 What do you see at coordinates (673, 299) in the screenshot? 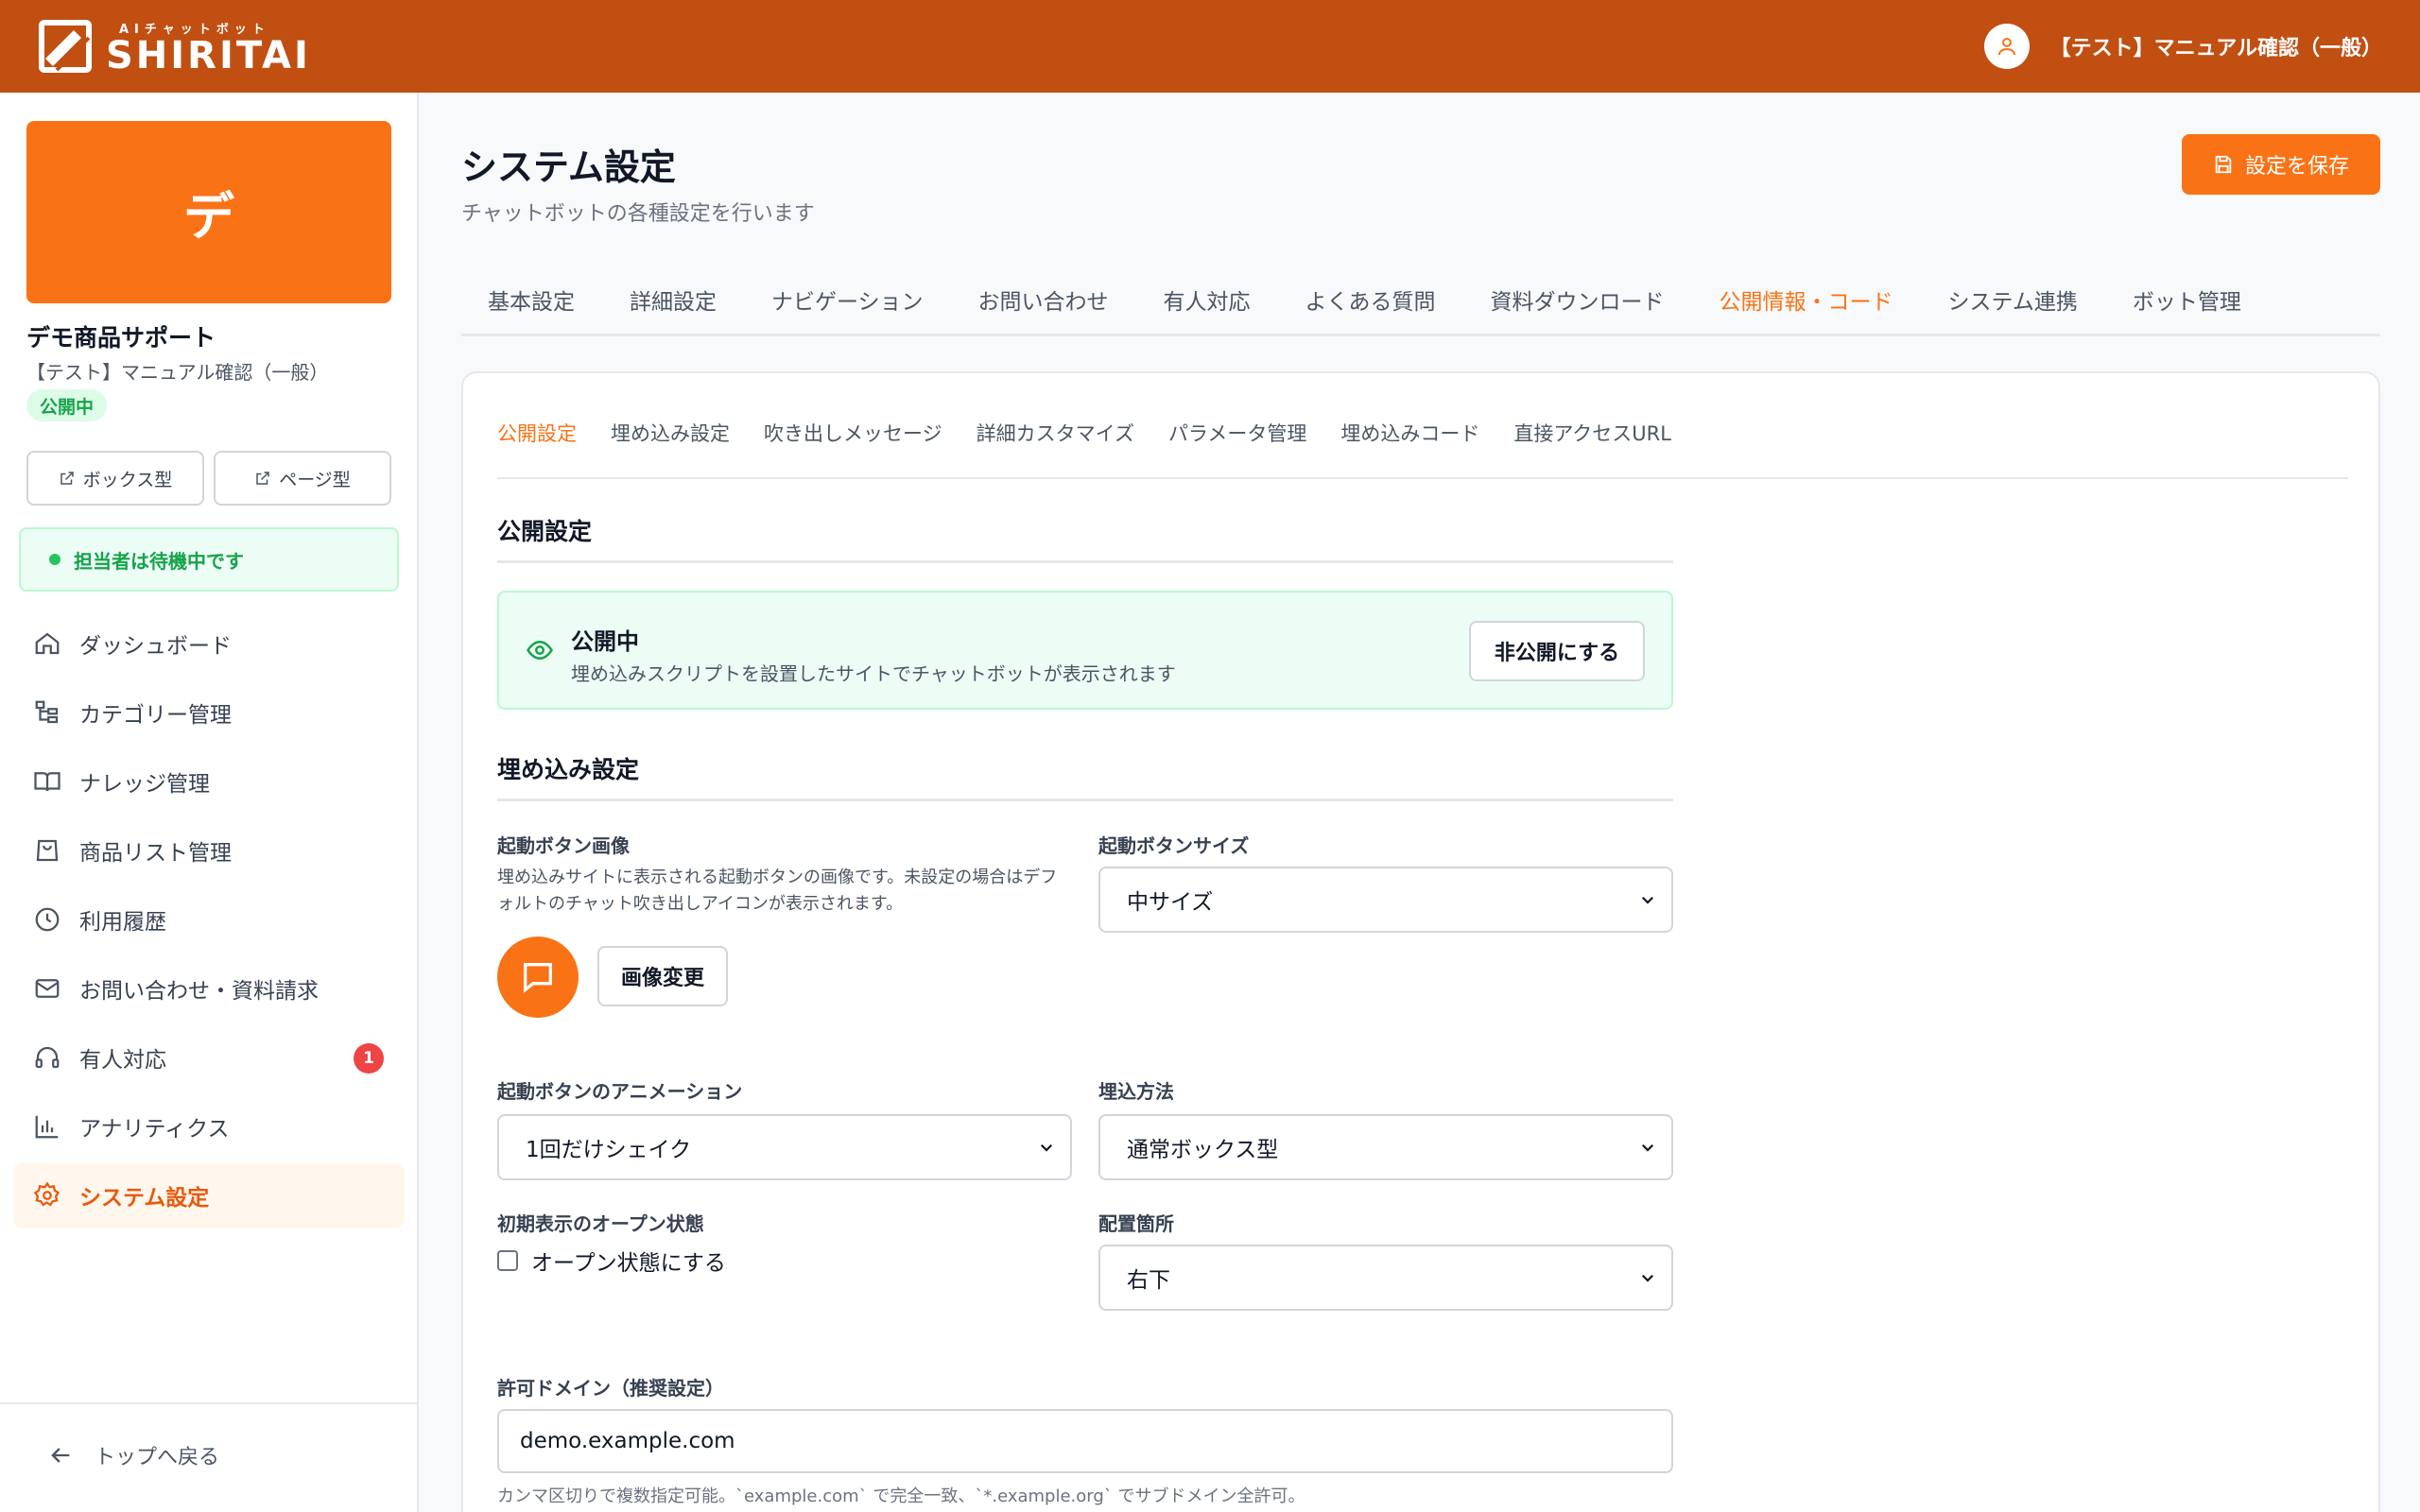
I see `tab-advanced: 詳細設定` at bounding box center [673, 299].